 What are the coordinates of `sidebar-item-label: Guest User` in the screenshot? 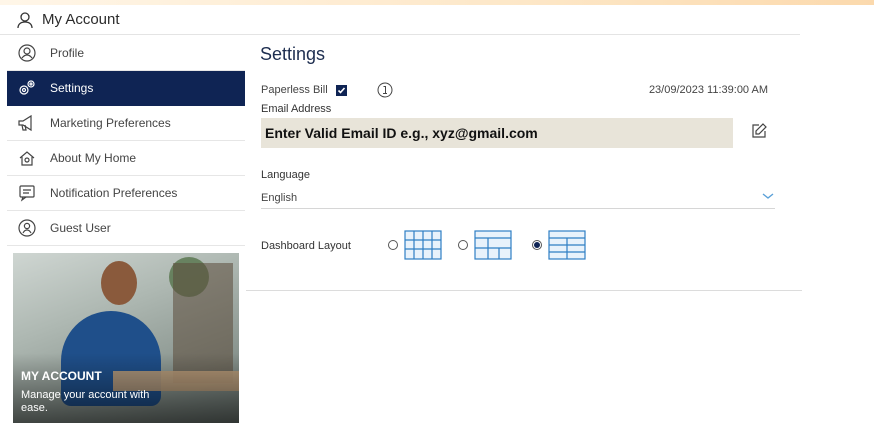 It's located at (80, 228).